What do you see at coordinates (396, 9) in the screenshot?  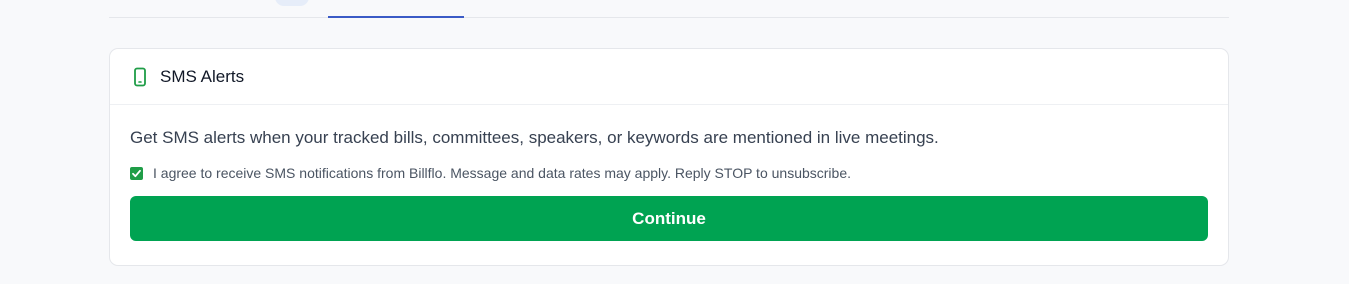 I see `tab-active` at bounding box center [396, 9].